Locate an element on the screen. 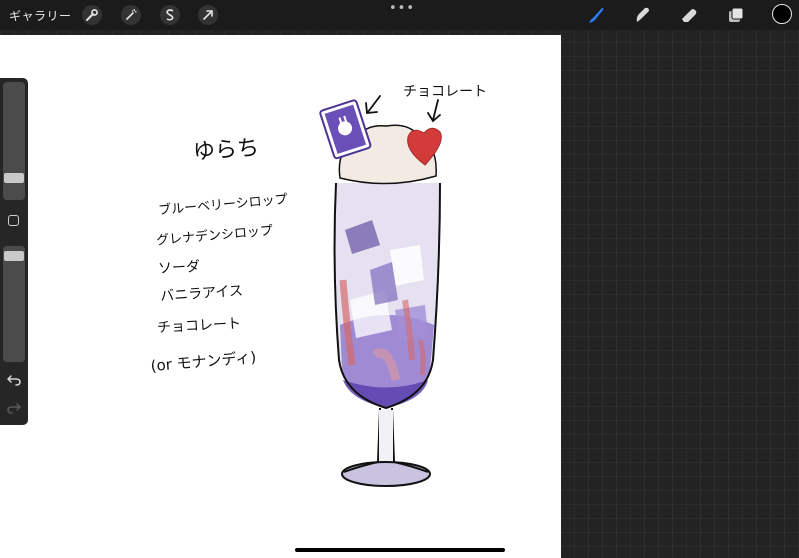  chocolate-annotation: チョコレート is located at coordinates (445, 92).